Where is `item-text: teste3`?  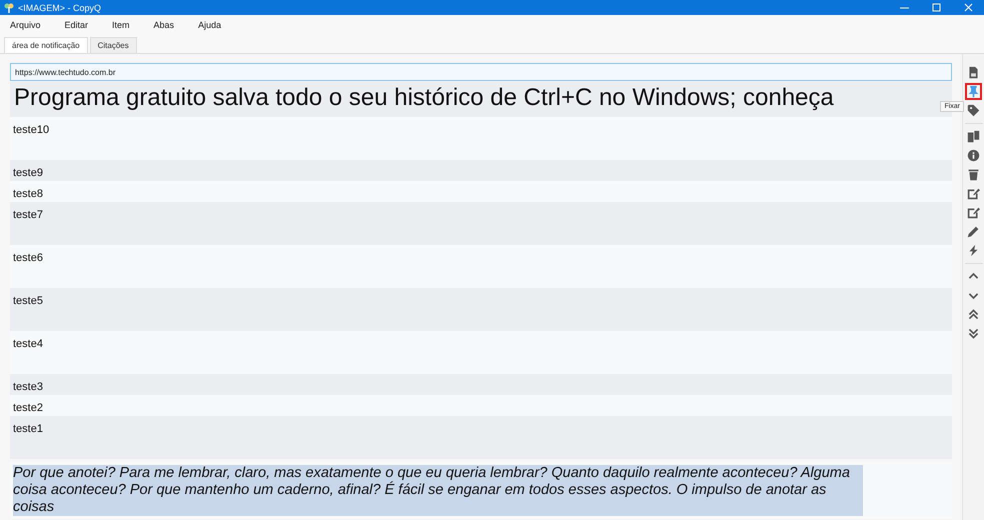
item-text: teste3 is located at coordinates (28, 387).